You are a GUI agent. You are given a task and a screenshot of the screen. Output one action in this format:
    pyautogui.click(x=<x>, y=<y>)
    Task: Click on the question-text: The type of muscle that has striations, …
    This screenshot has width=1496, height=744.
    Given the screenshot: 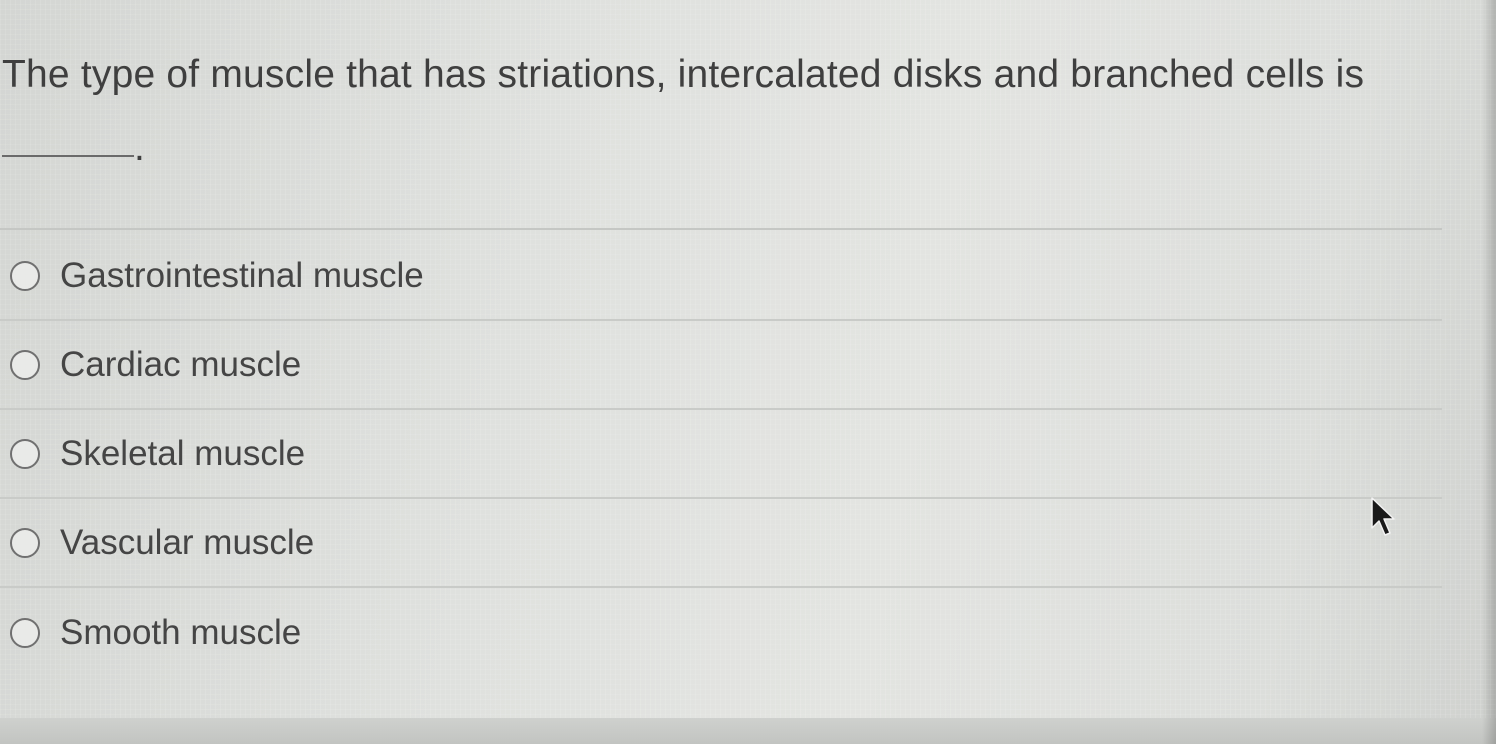 What is the action you would take?
    pyautogui.click(x=683, y=74)
    